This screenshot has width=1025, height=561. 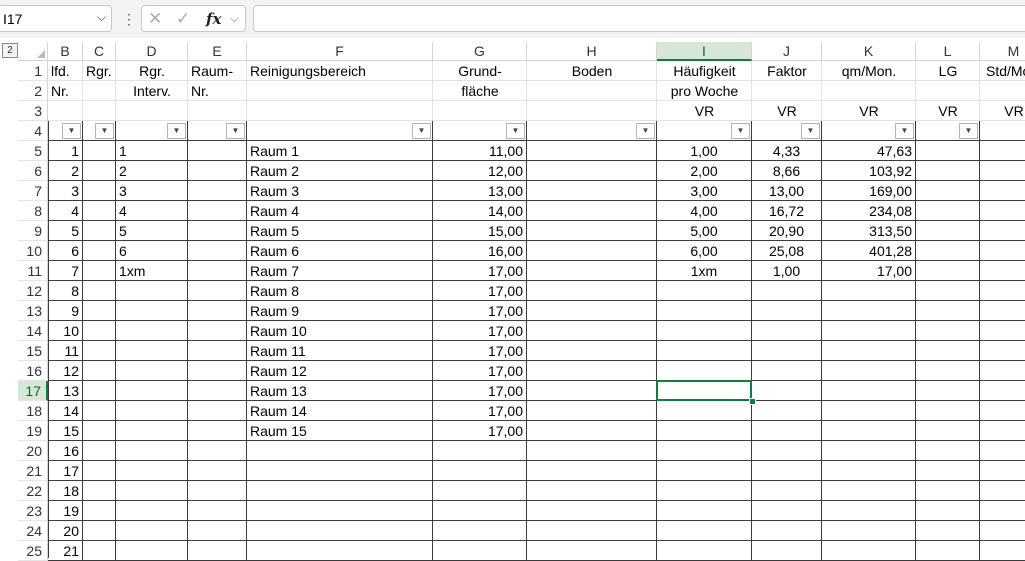 What do you see at coordinates (948, 211) in the screenshot?
I see `cell-l8` at bounding box center [948, 211].